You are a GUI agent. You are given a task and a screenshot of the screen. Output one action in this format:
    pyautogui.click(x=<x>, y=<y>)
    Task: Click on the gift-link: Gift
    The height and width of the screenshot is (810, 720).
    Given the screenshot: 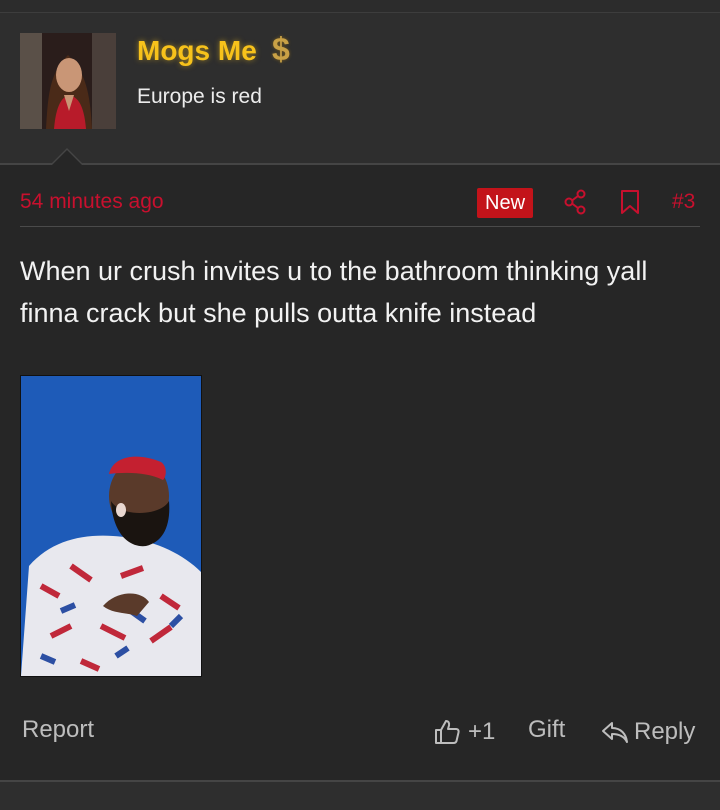 What is the action you would take?
    pyautogui.click(x=546, y=730)
    